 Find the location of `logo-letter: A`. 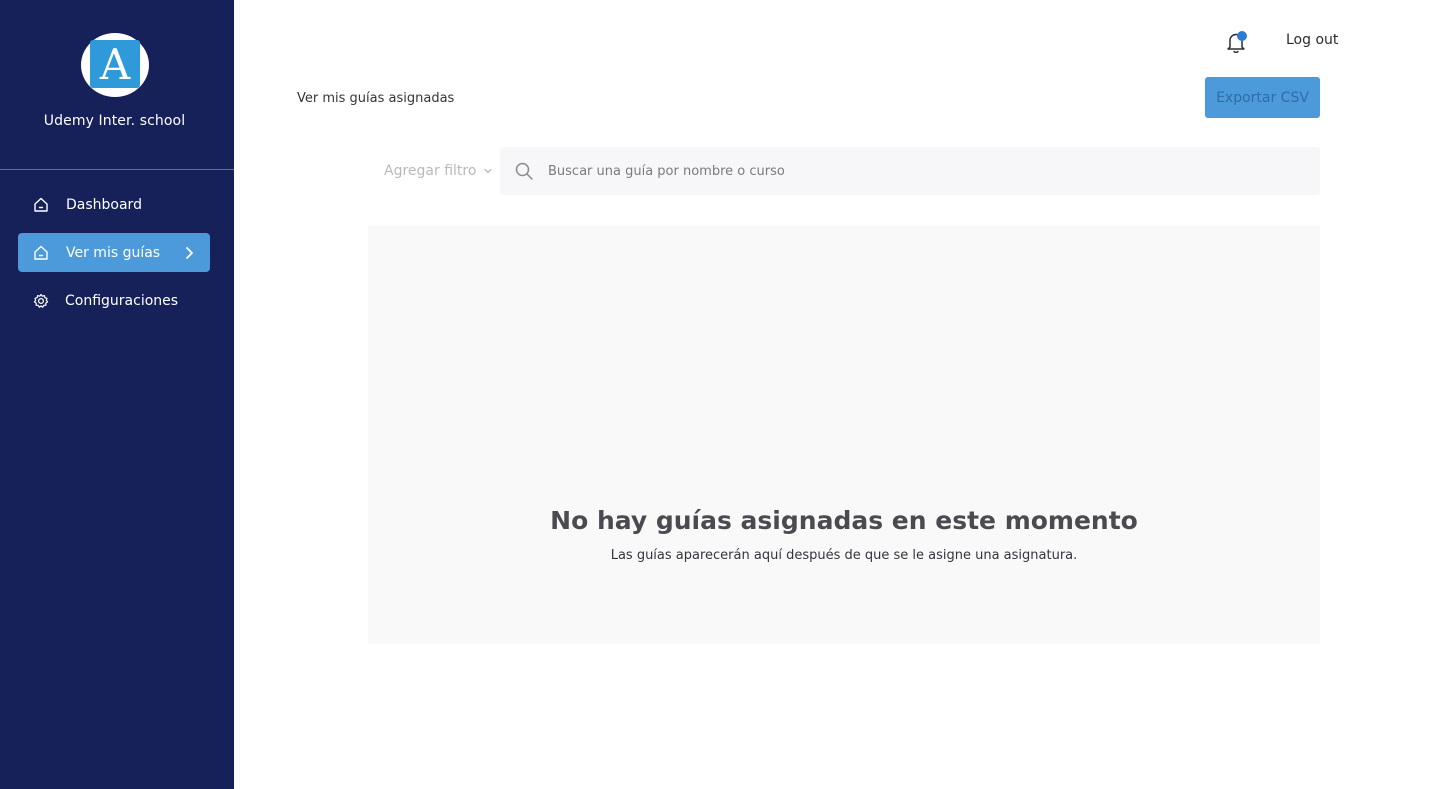

logo-letter: A is located at coordinates (115, 64).